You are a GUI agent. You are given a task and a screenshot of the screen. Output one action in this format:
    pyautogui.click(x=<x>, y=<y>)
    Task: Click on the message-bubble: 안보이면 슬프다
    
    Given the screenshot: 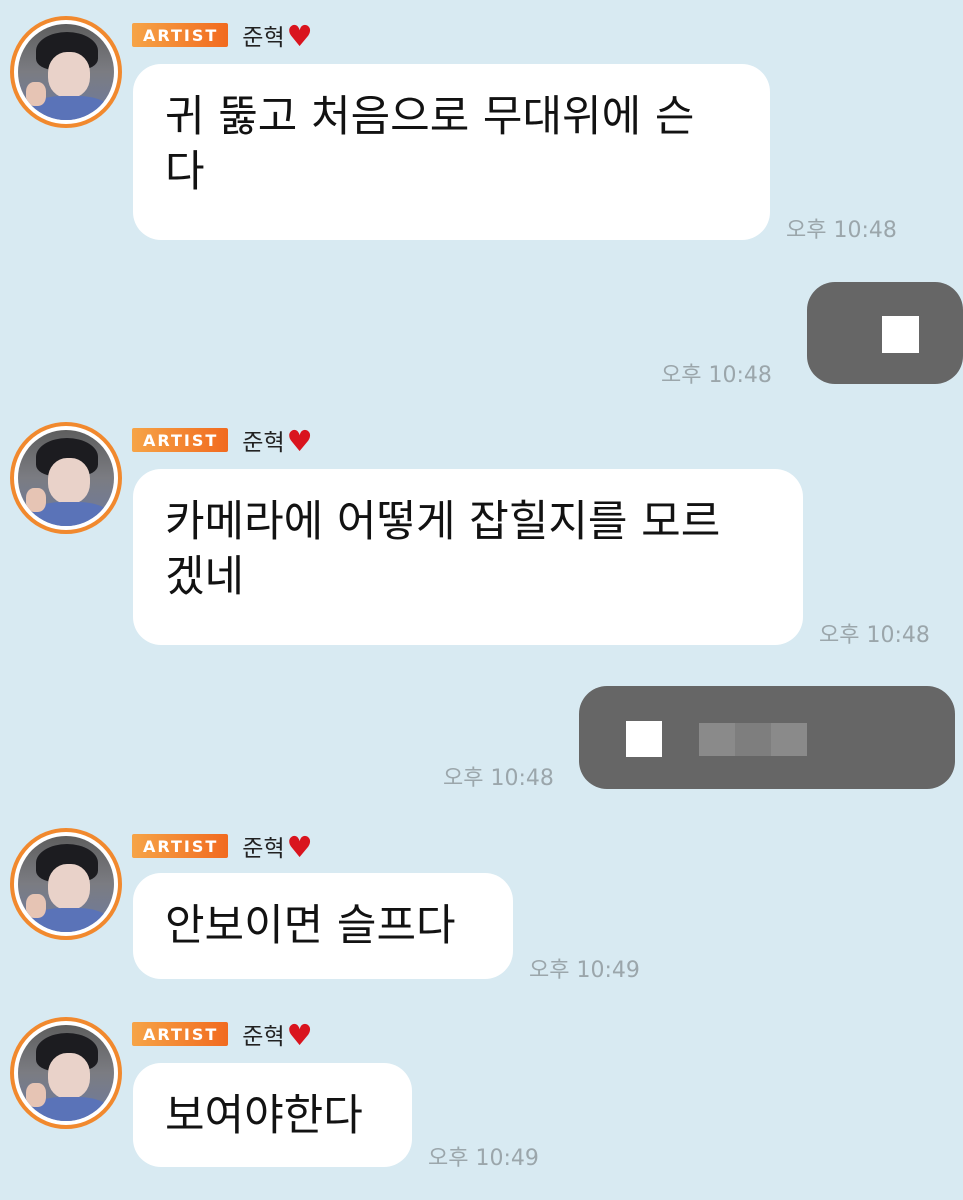 What is the action you would take?
    pyautogui.click(x=323, y=926)
    